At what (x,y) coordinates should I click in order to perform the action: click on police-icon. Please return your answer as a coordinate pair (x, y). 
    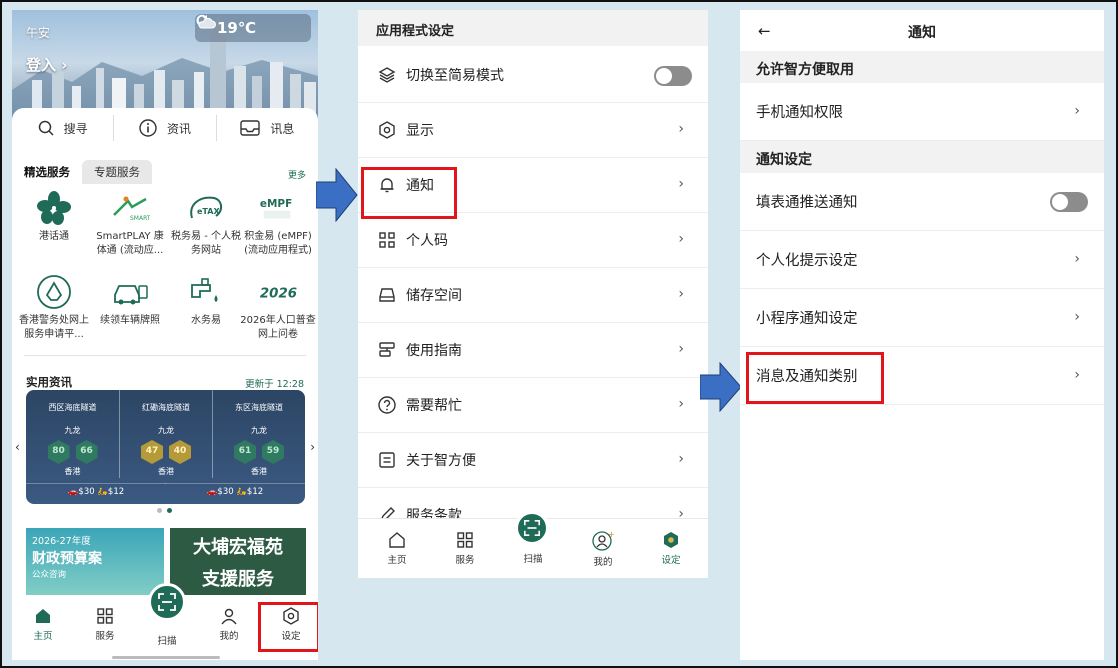
    Looking at the image, I should click on (54, 292).